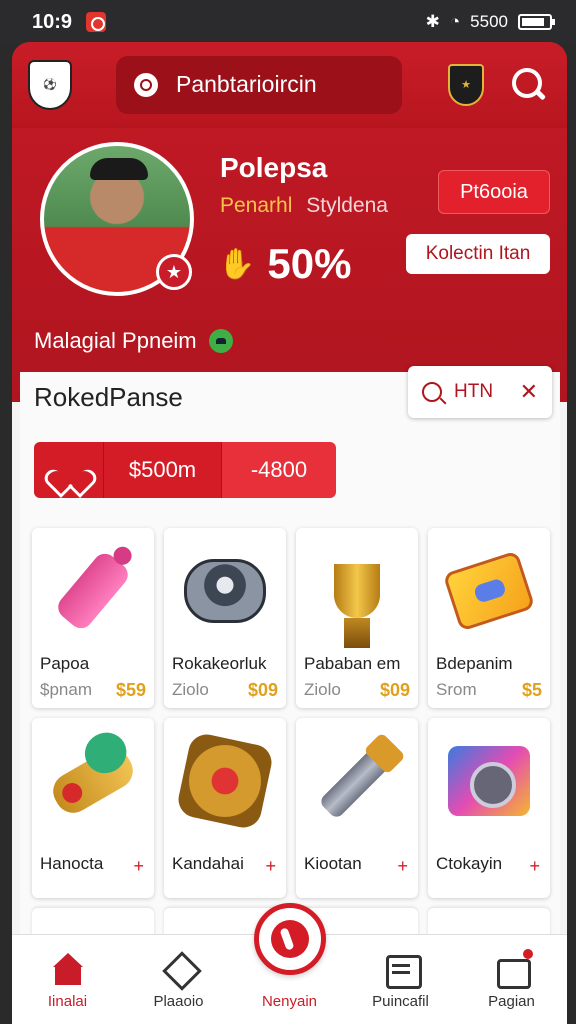 This screenshot has width=576, height=1024. I want to click on bottle-icon, so click(93, 591).